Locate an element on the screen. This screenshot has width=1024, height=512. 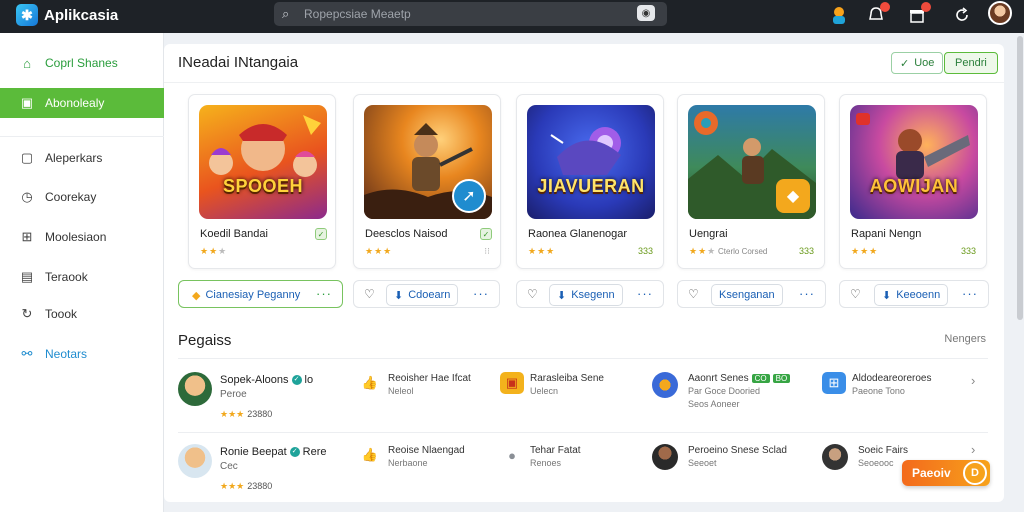
search-bar: ⌕ Ropepcsiae Meaetp ◉ is located at coordinates (470, 14).